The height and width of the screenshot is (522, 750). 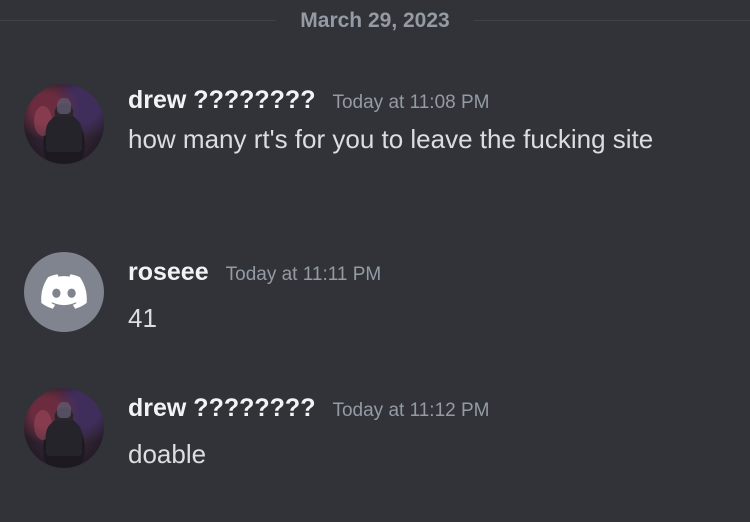 I want to click on date-divider: March 29, 2023, so click(x=375, y=22).